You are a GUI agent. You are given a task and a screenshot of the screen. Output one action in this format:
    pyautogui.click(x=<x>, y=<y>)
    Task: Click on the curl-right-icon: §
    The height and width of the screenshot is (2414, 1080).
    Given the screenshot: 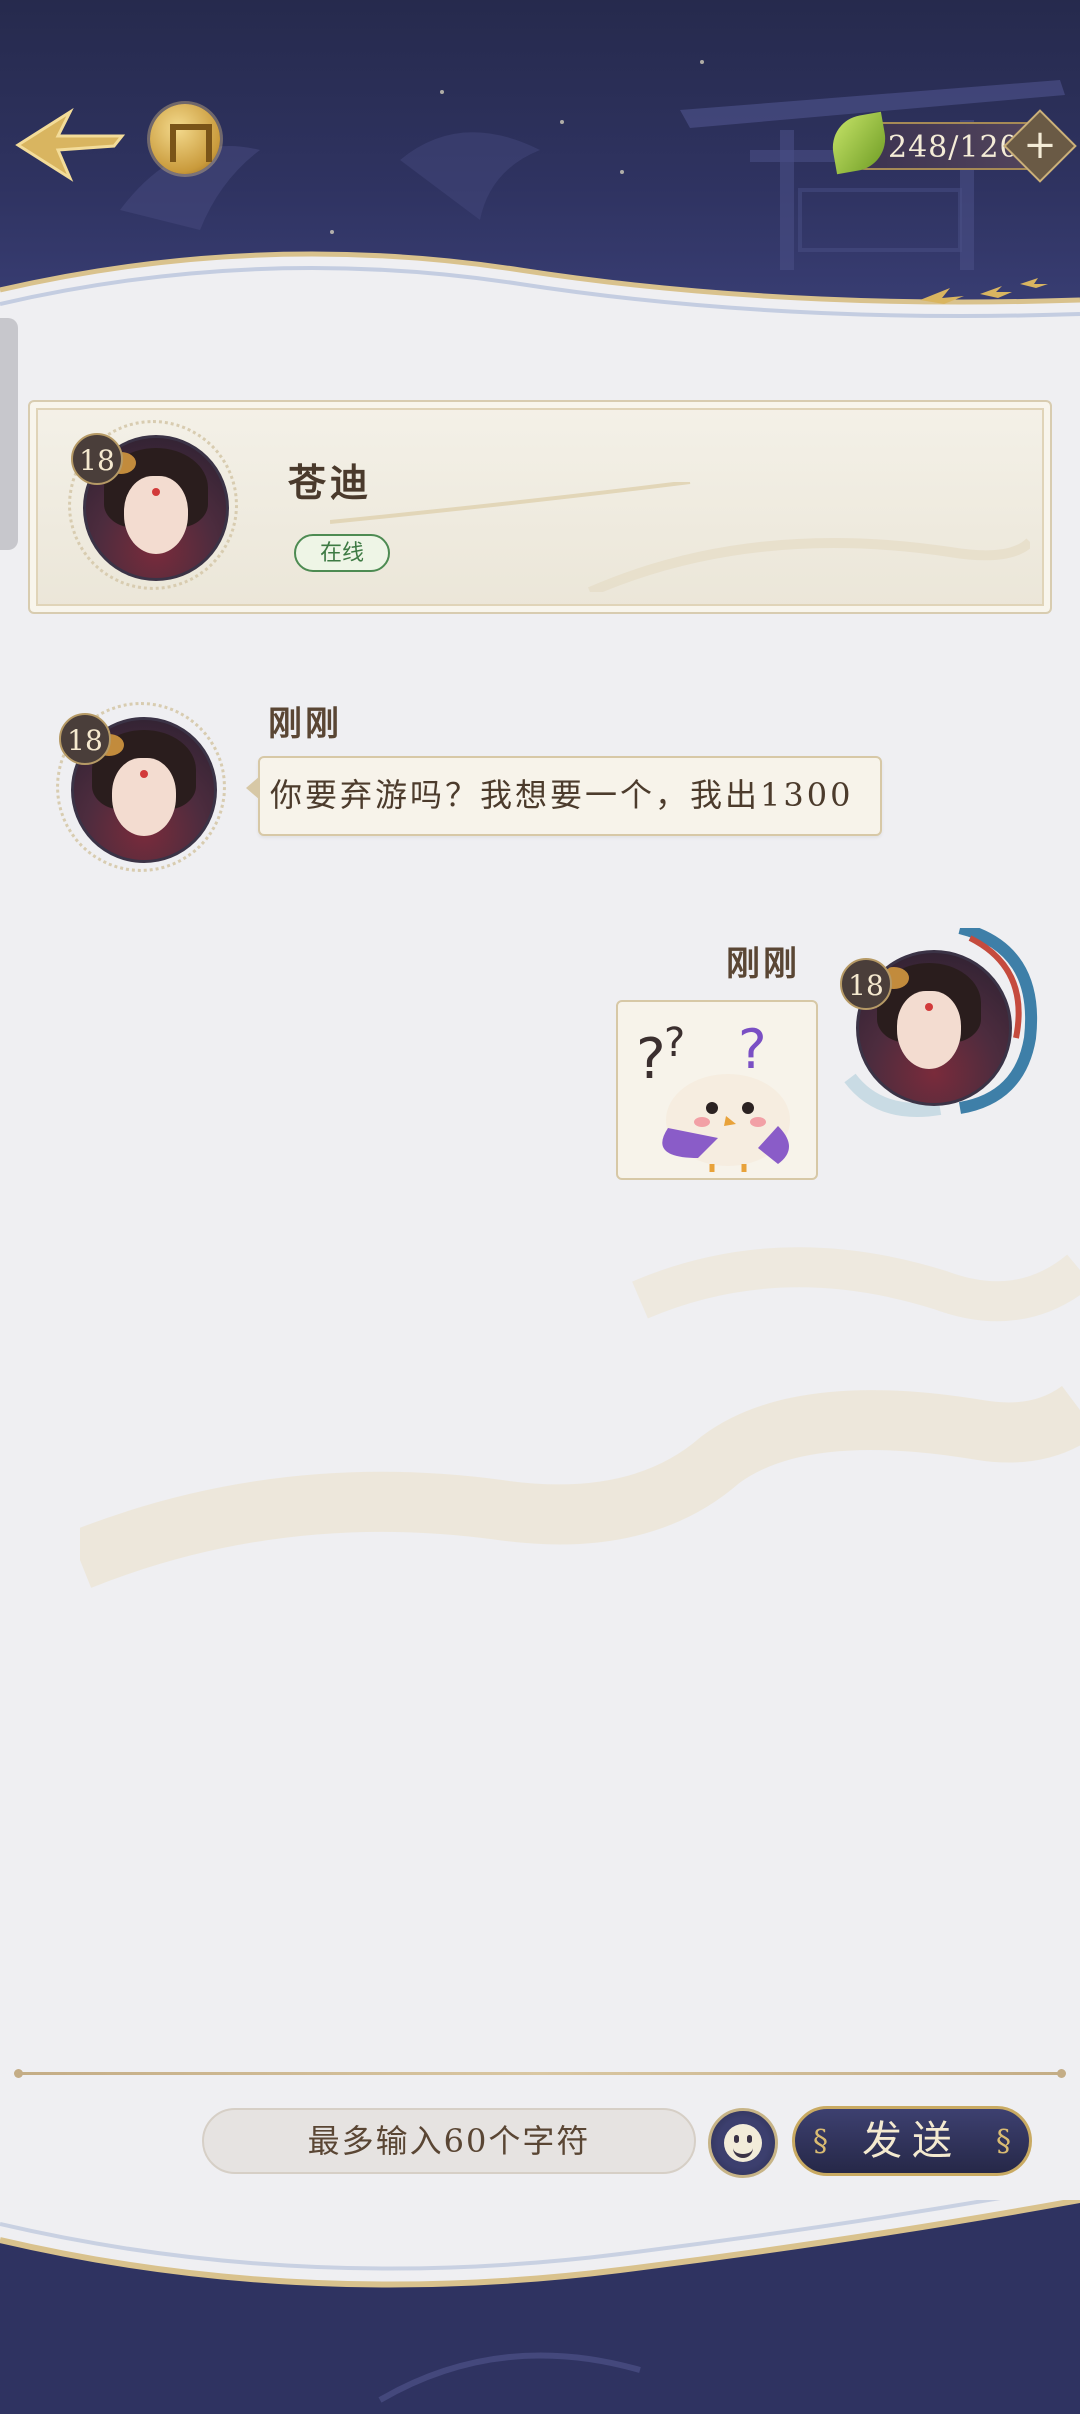 What is the action you would take?
    pyautogui.click(x=1003, y=2141)
    